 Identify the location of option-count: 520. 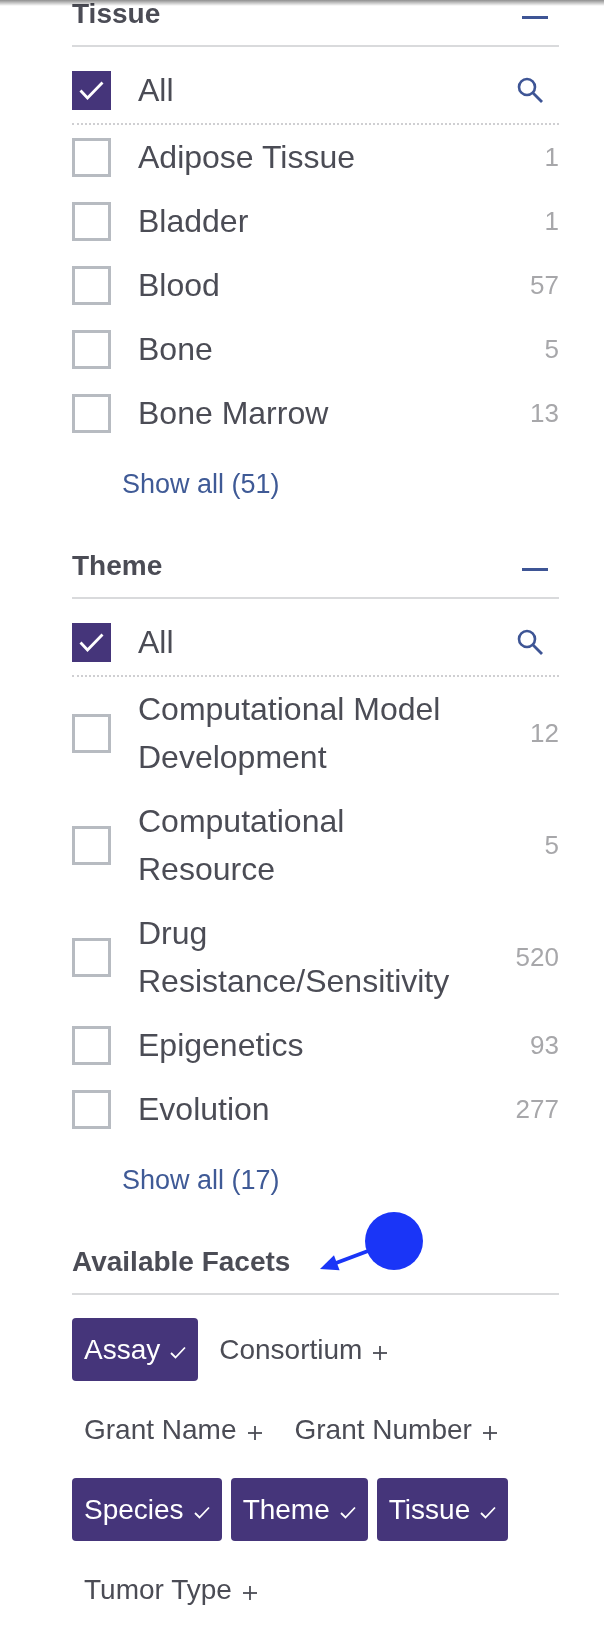
(537, 957).